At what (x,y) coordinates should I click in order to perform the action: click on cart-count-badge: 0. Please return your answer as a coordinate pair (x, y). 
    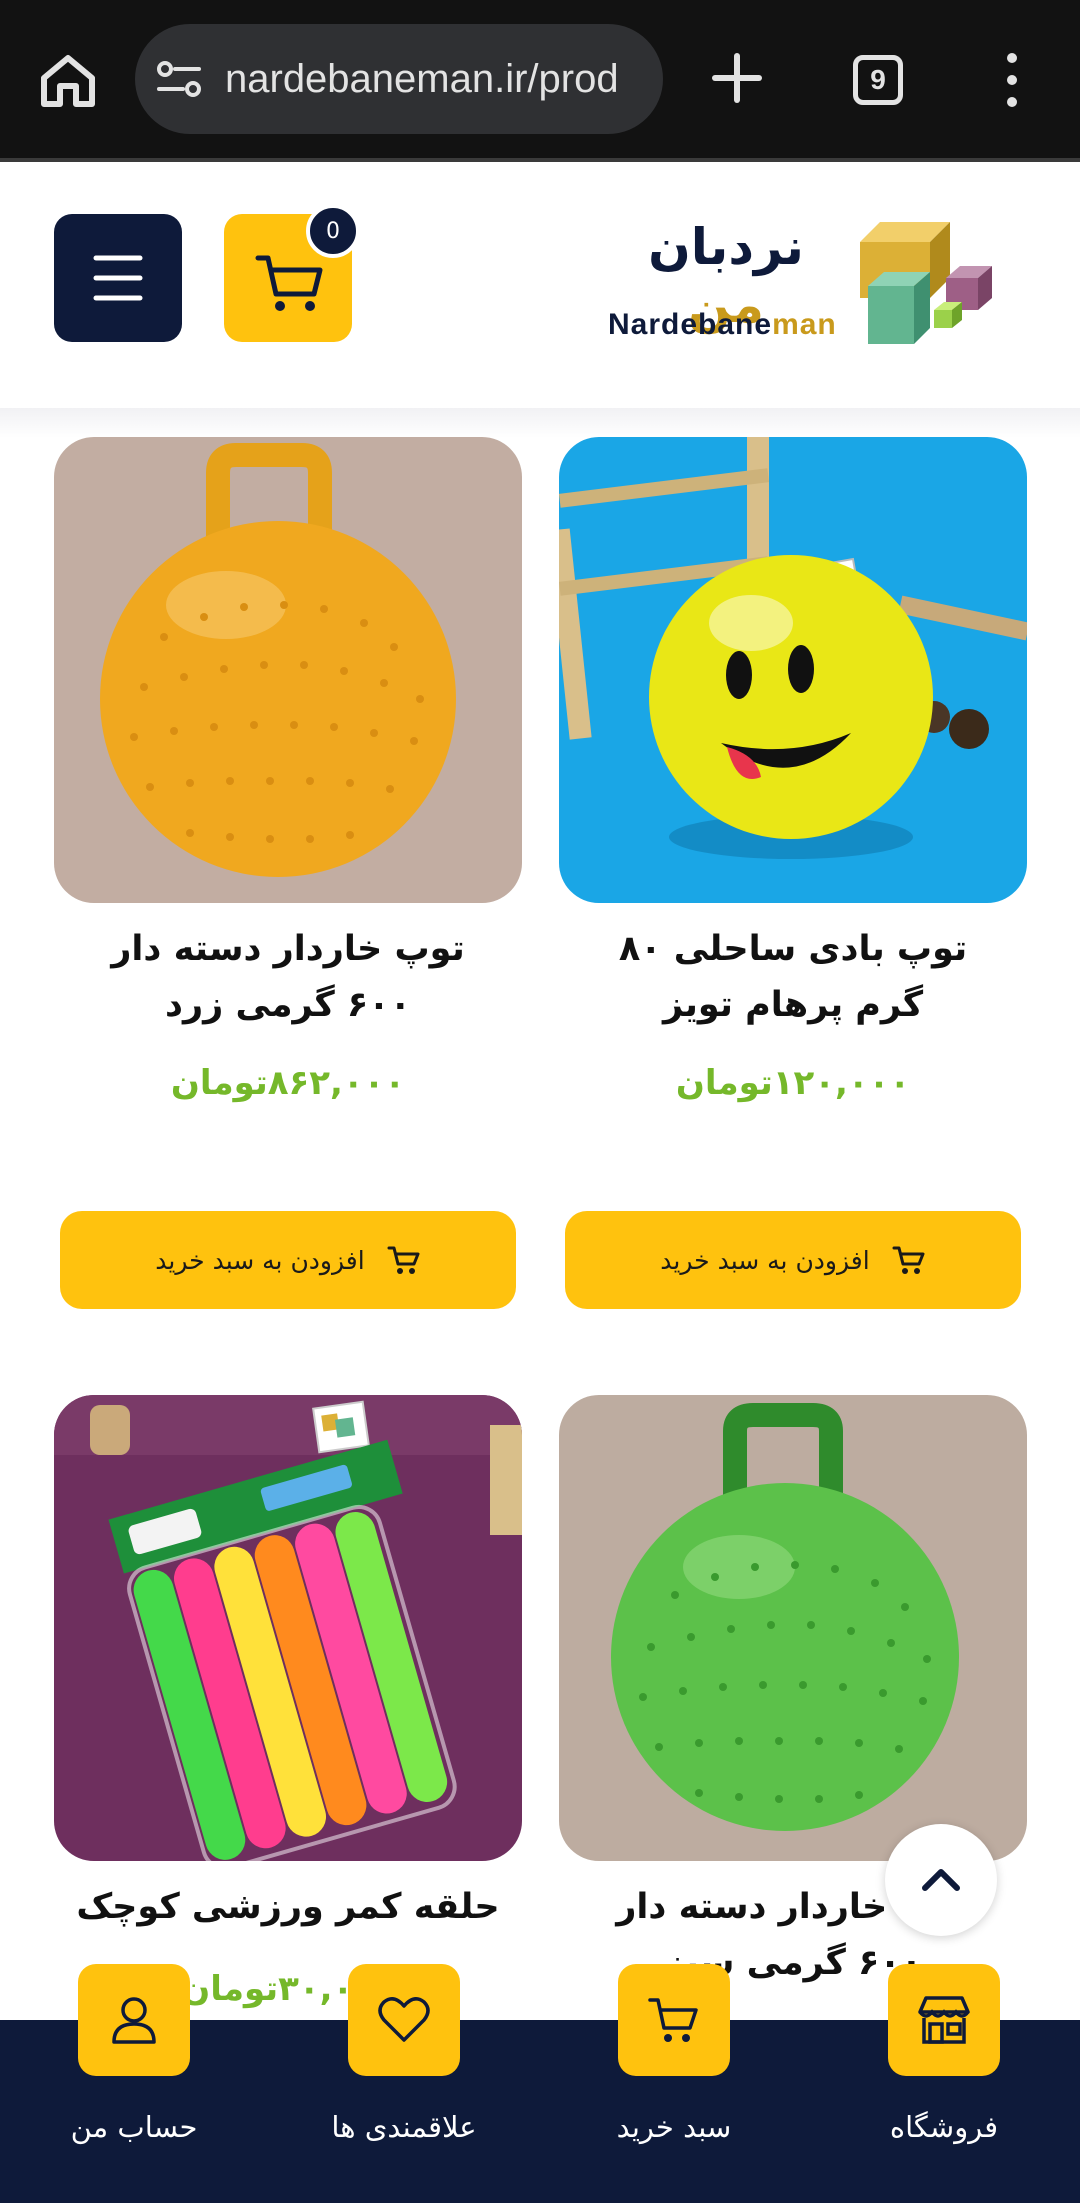
    Looking at the image, I should click on (333, 231).